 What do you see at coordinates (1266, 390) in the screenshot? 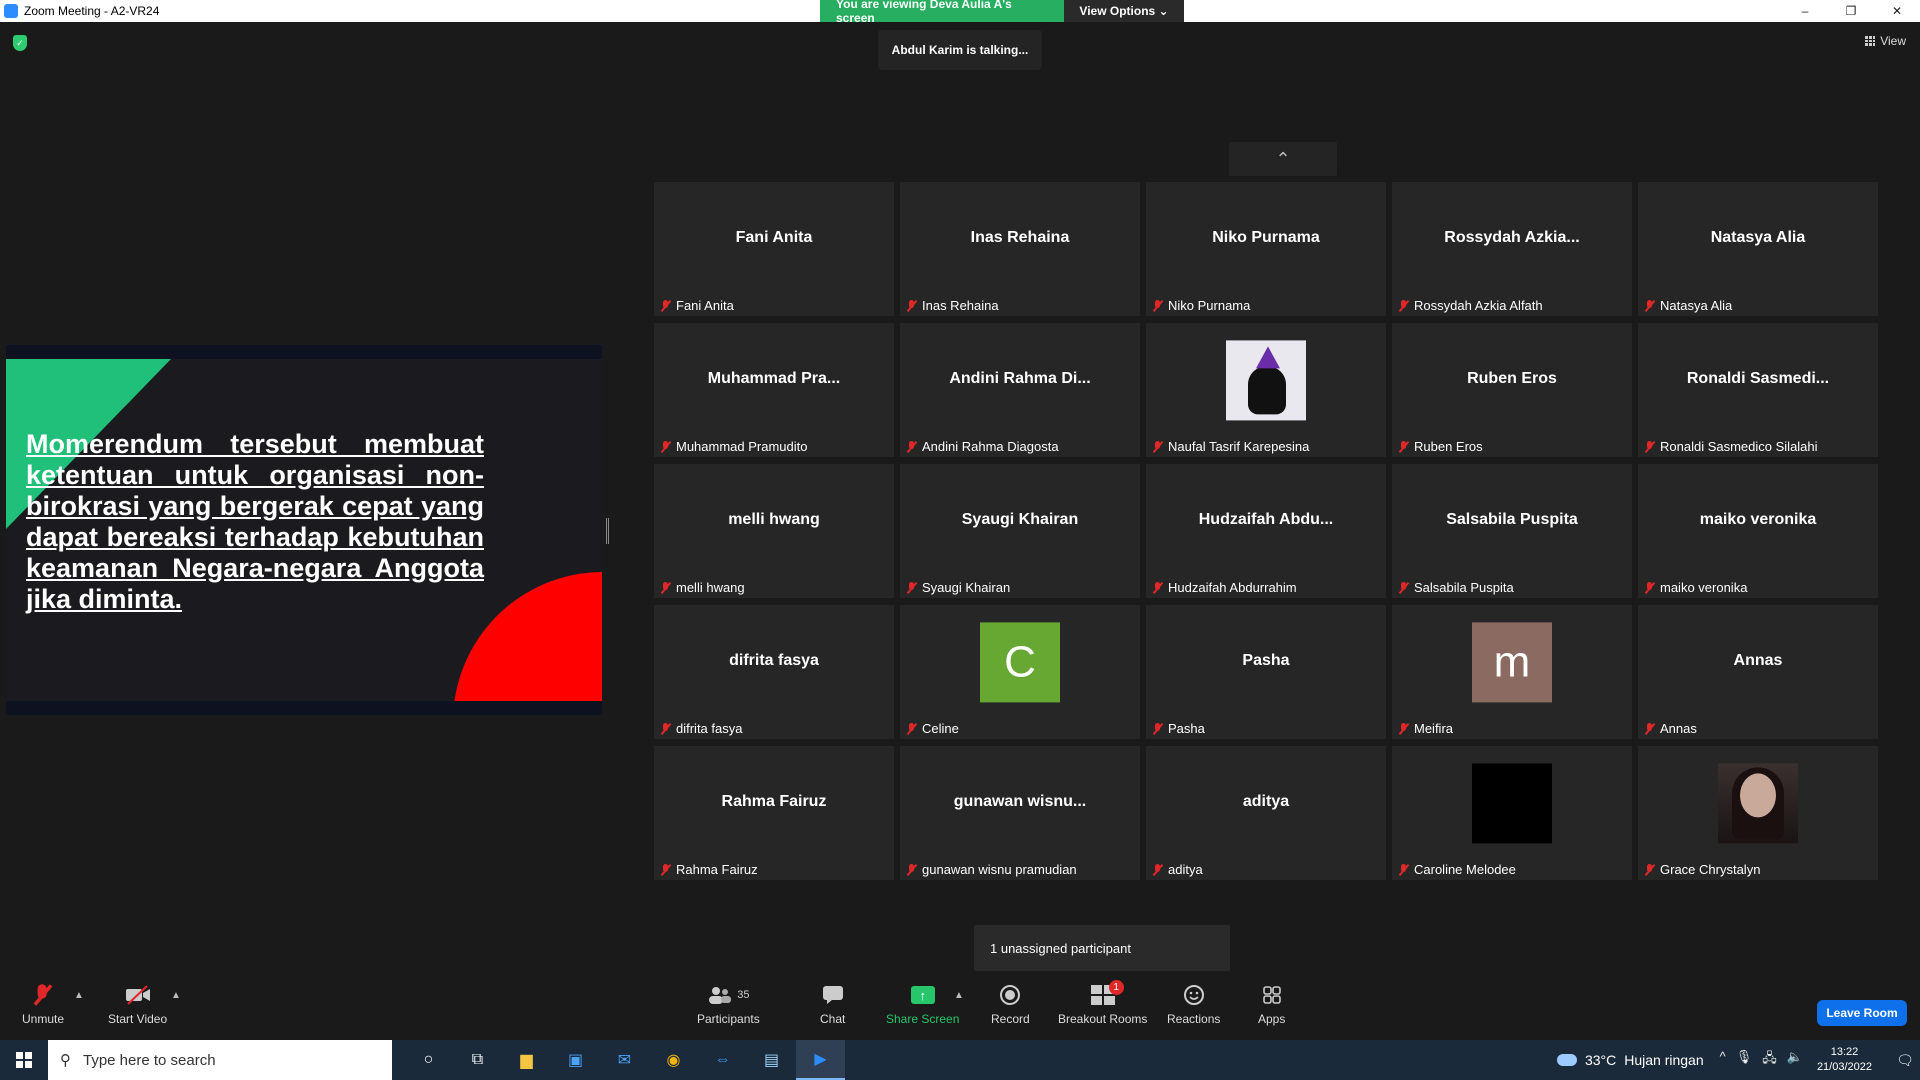
I see `participant-tile: Naufal Tasrif Karepesina` at bounding box center [1266, 390].